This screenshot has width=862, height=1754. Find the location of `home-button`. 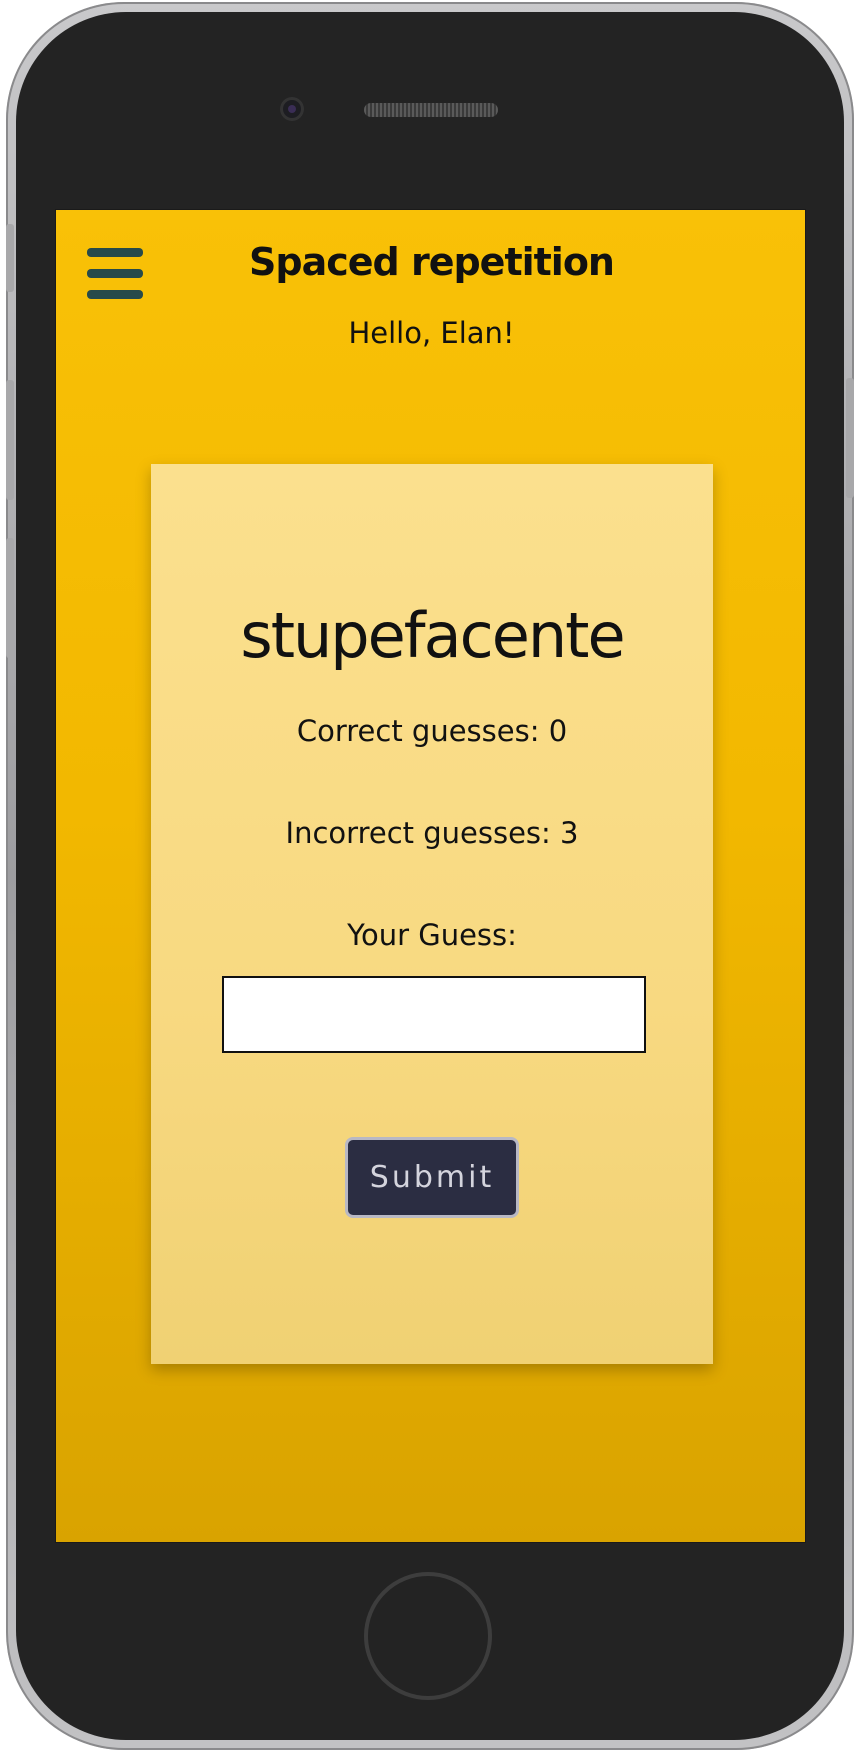

home-button is located at coordinates (428, 1636).